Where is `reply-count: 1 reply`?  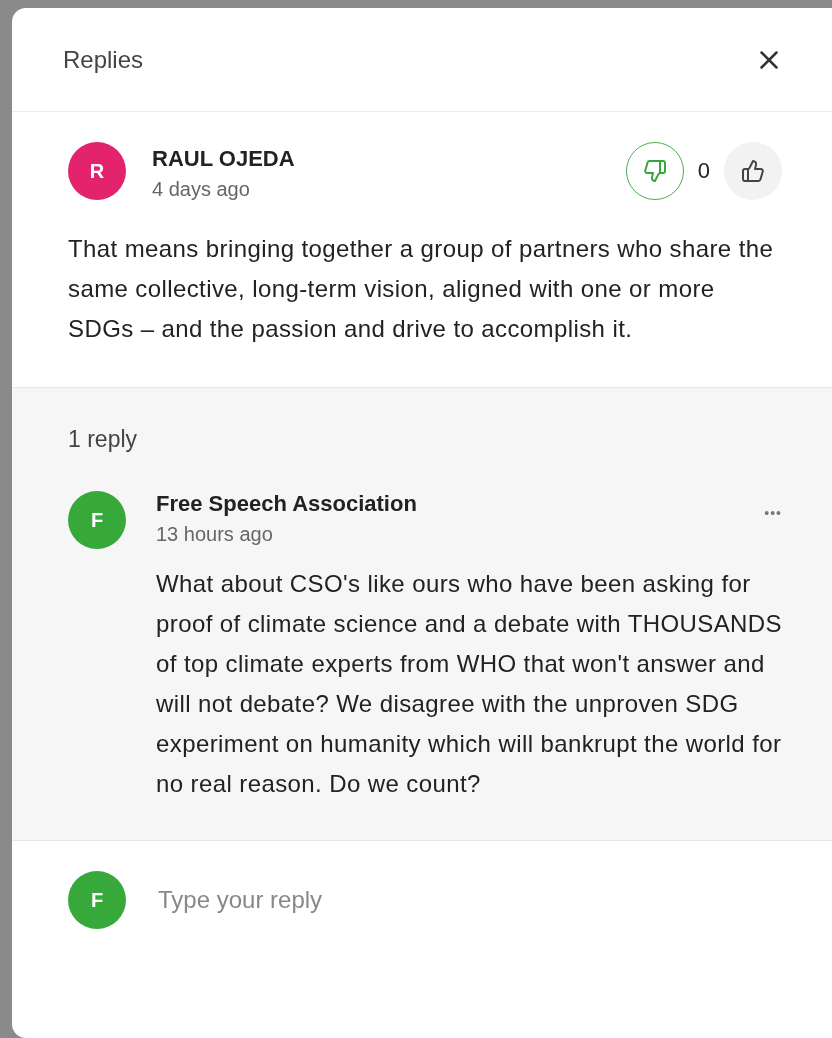
reply-count: 1 reply is located at coordinates (103, 439).